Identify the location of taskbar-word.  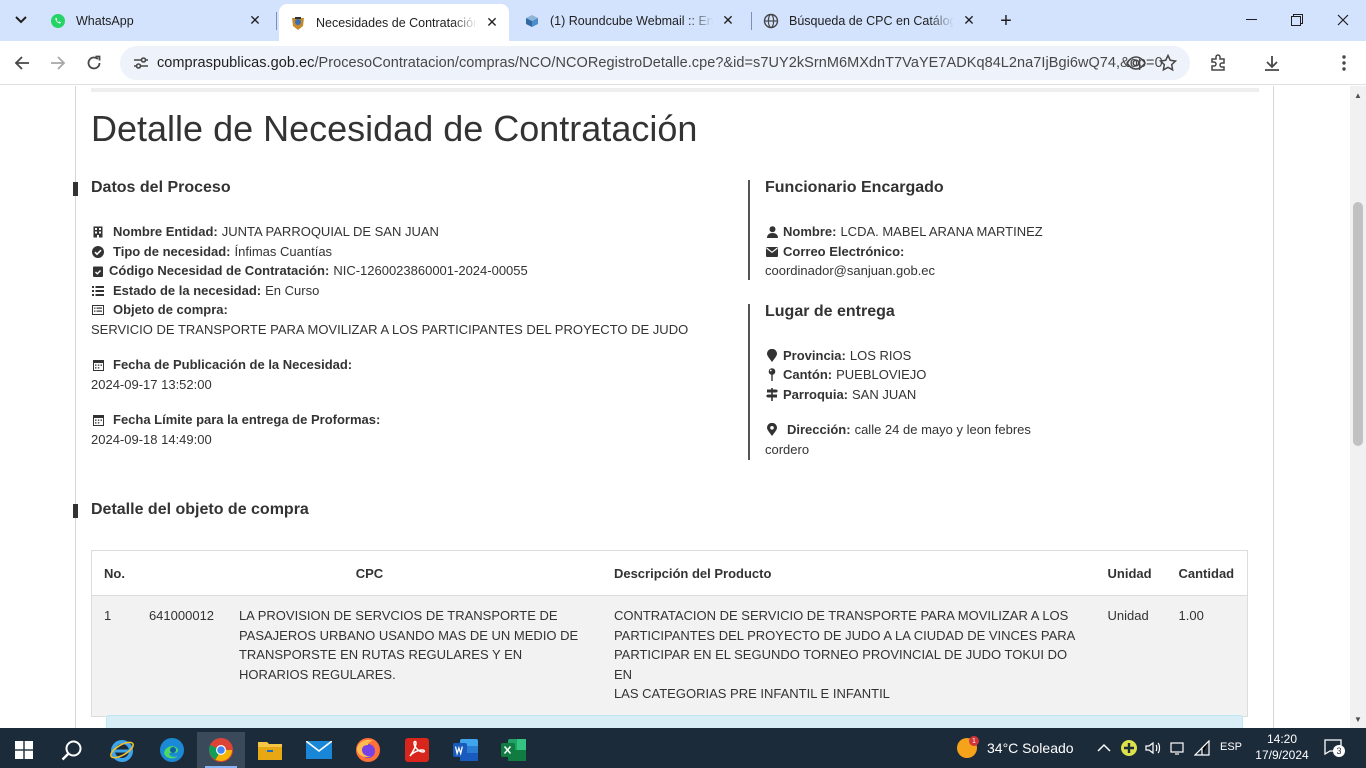
(466, 750).